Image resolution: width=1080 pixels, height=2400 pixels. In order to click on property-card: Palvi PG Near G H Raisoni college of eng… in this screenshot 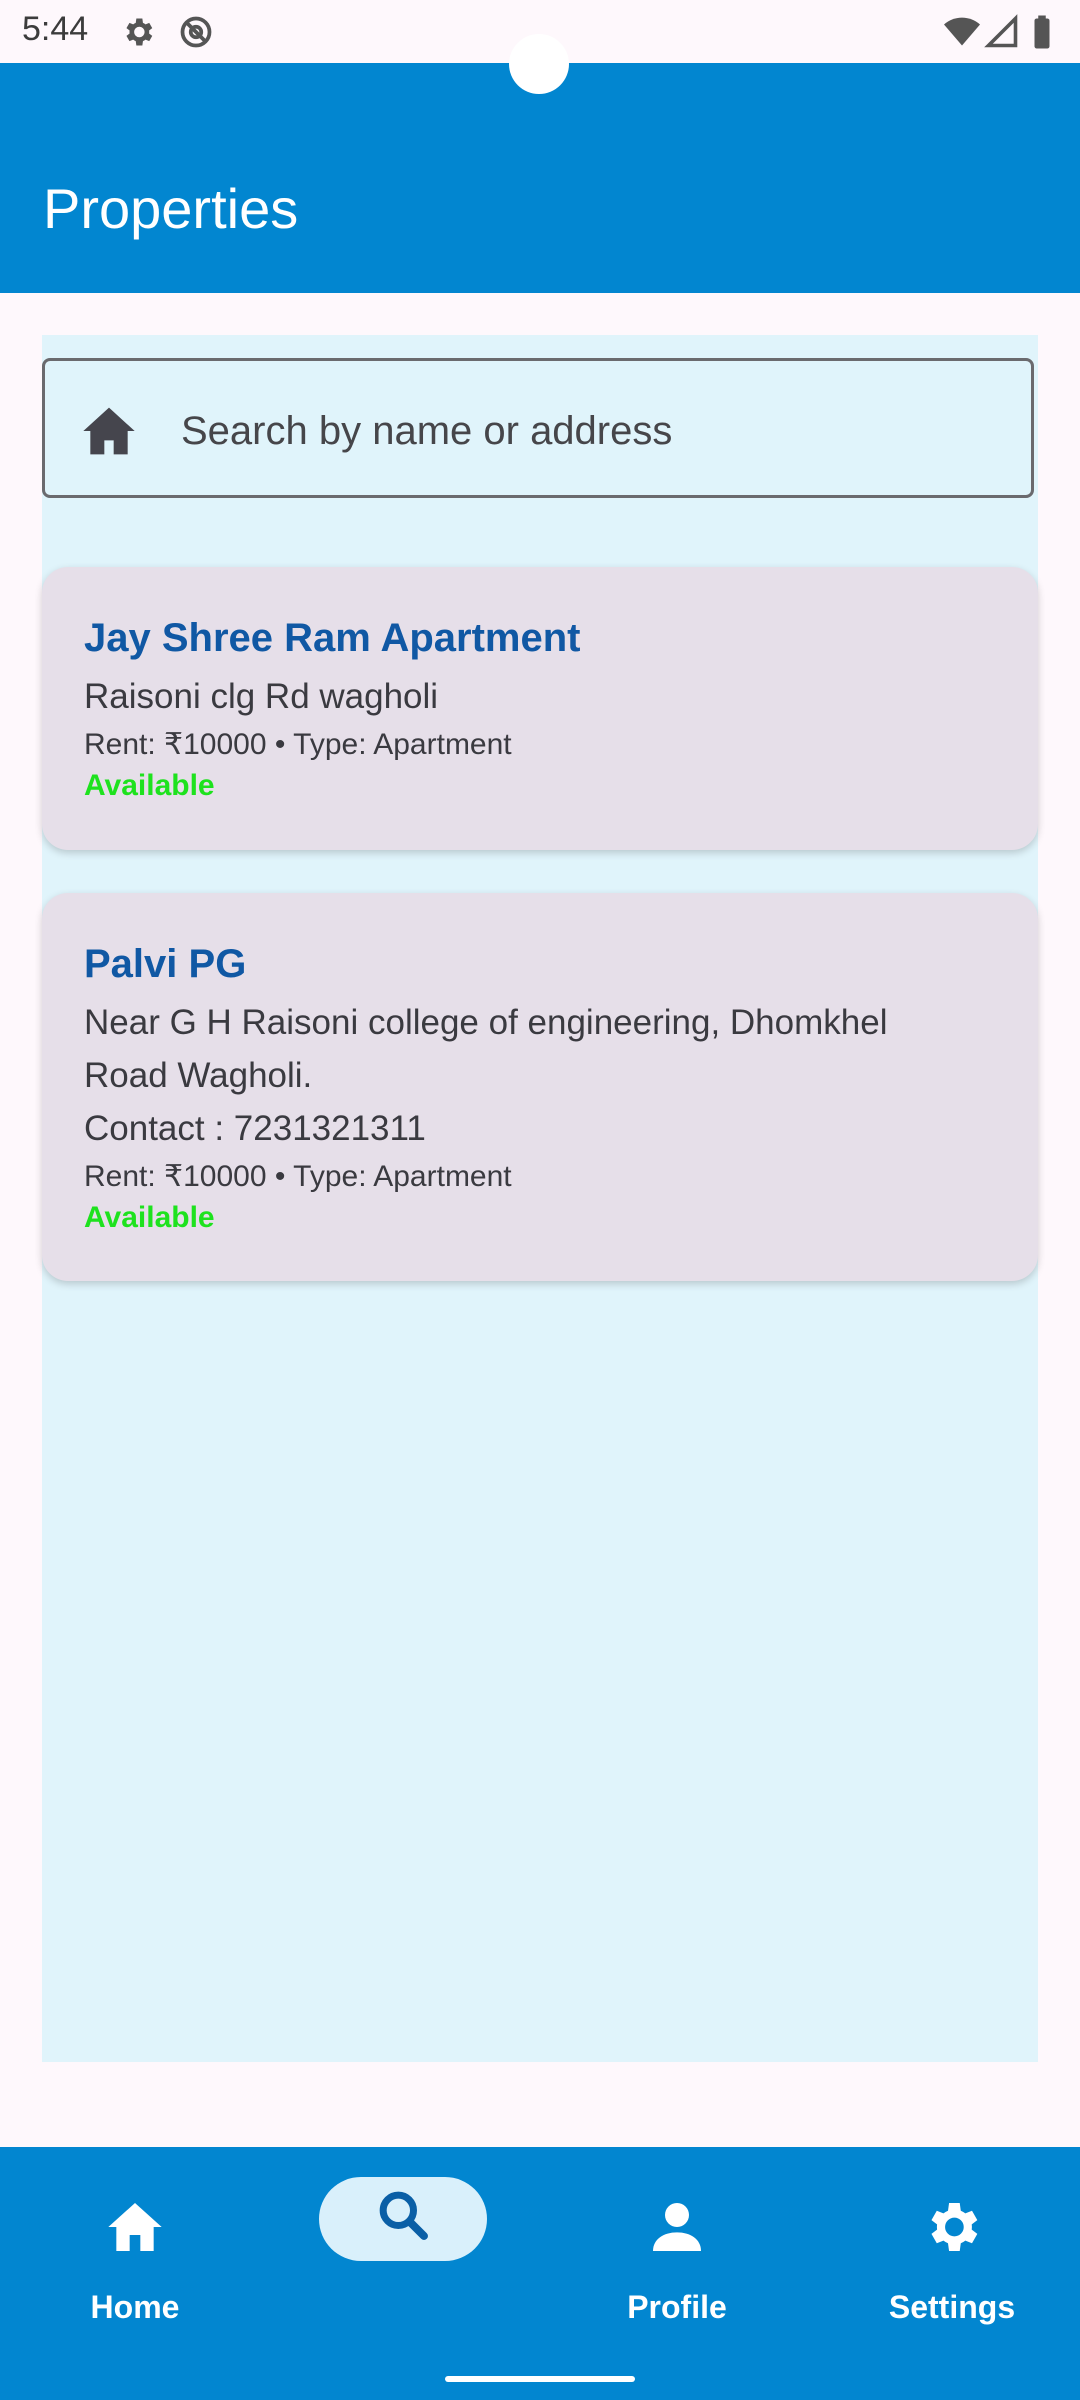, I will do `click(540, 1087)`.